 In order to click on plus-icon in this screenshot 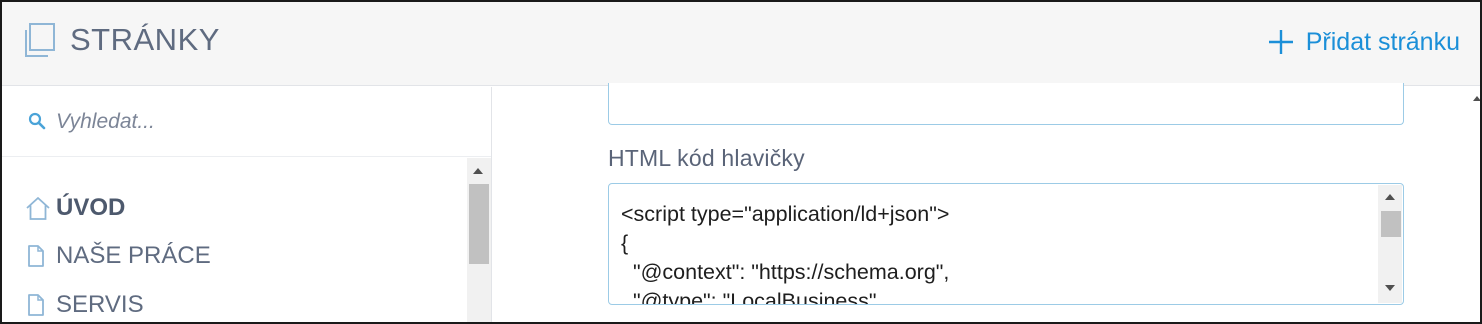, I will do `click(1280, 42)`.